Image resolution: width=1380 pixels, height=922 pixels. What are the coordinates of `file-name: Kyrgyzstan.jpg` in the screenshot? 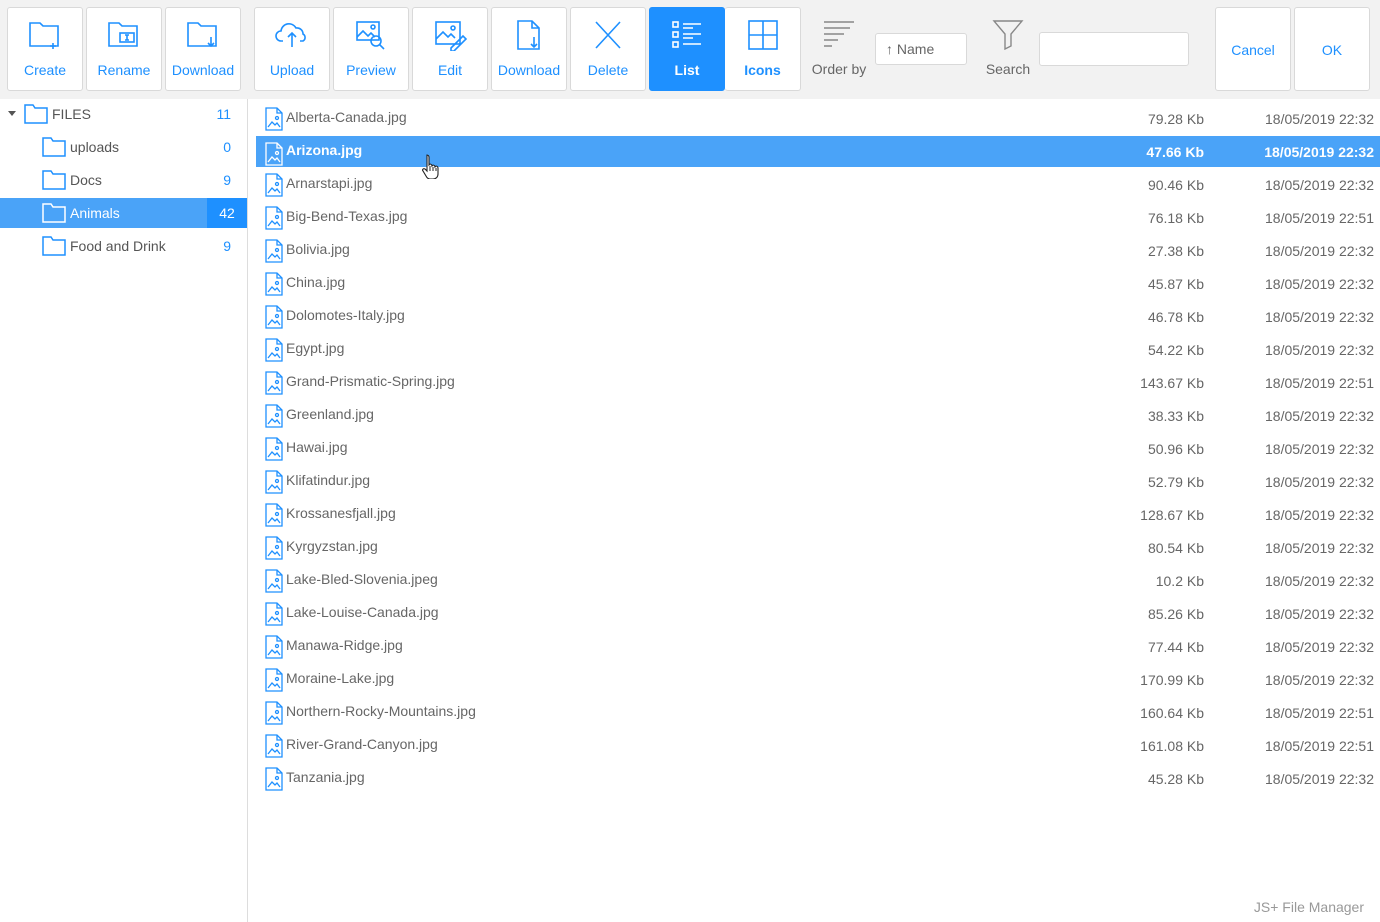 It's located at (332, 546).